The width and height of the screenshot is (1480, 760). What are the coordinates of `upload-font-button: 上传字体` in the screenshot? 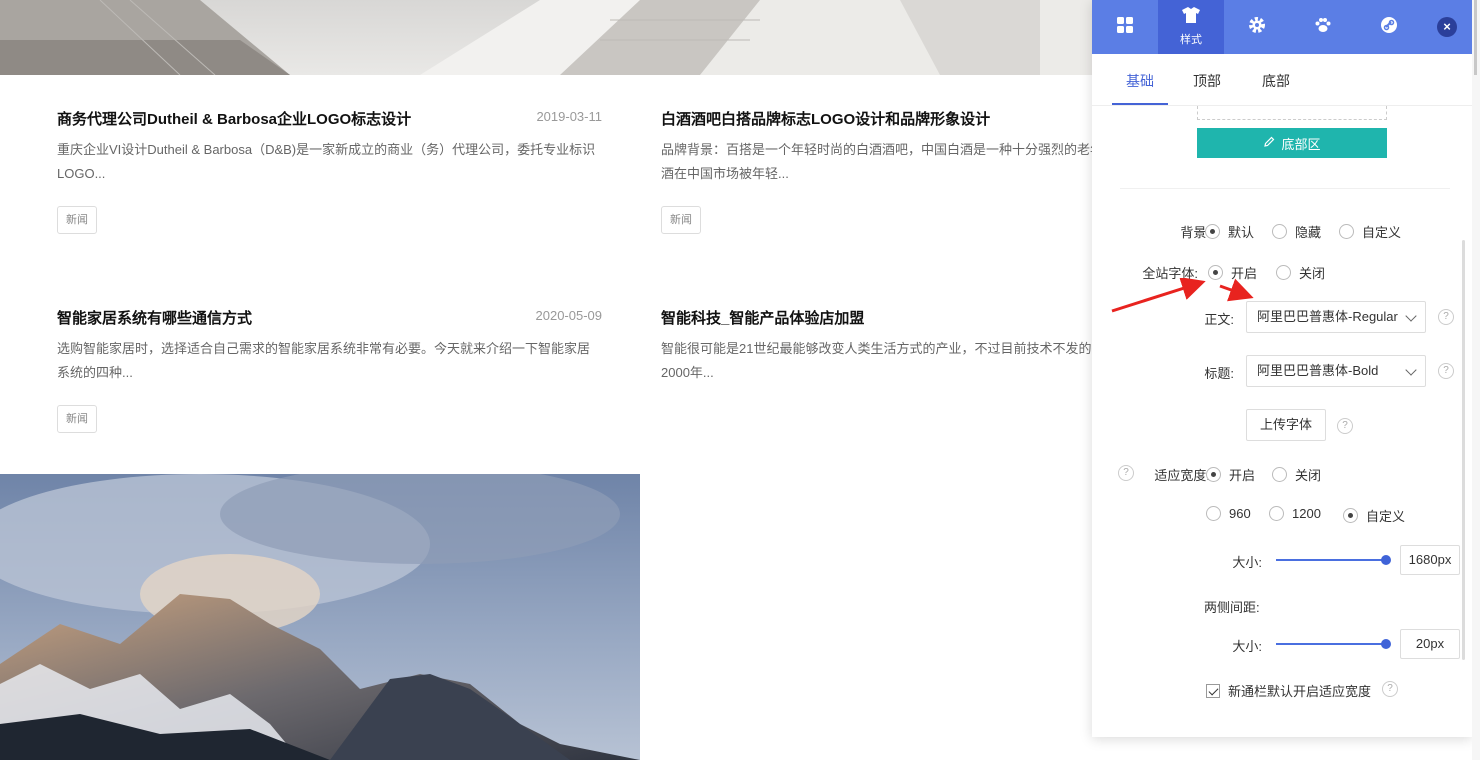 It's located at (1286, 425).